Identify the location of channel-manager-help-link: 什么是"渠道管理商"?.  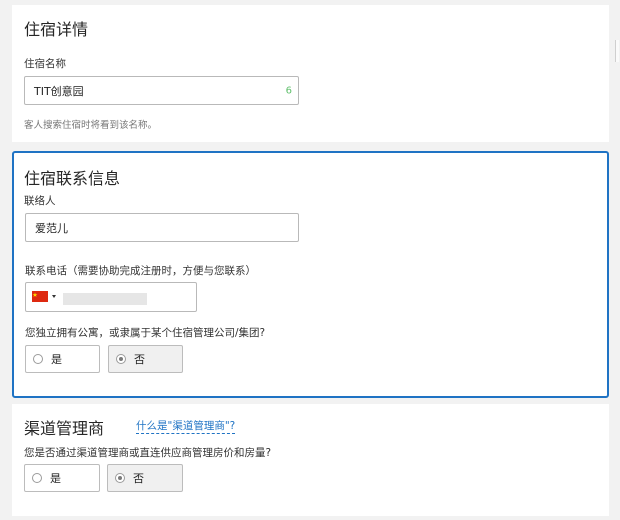
(186, 427).